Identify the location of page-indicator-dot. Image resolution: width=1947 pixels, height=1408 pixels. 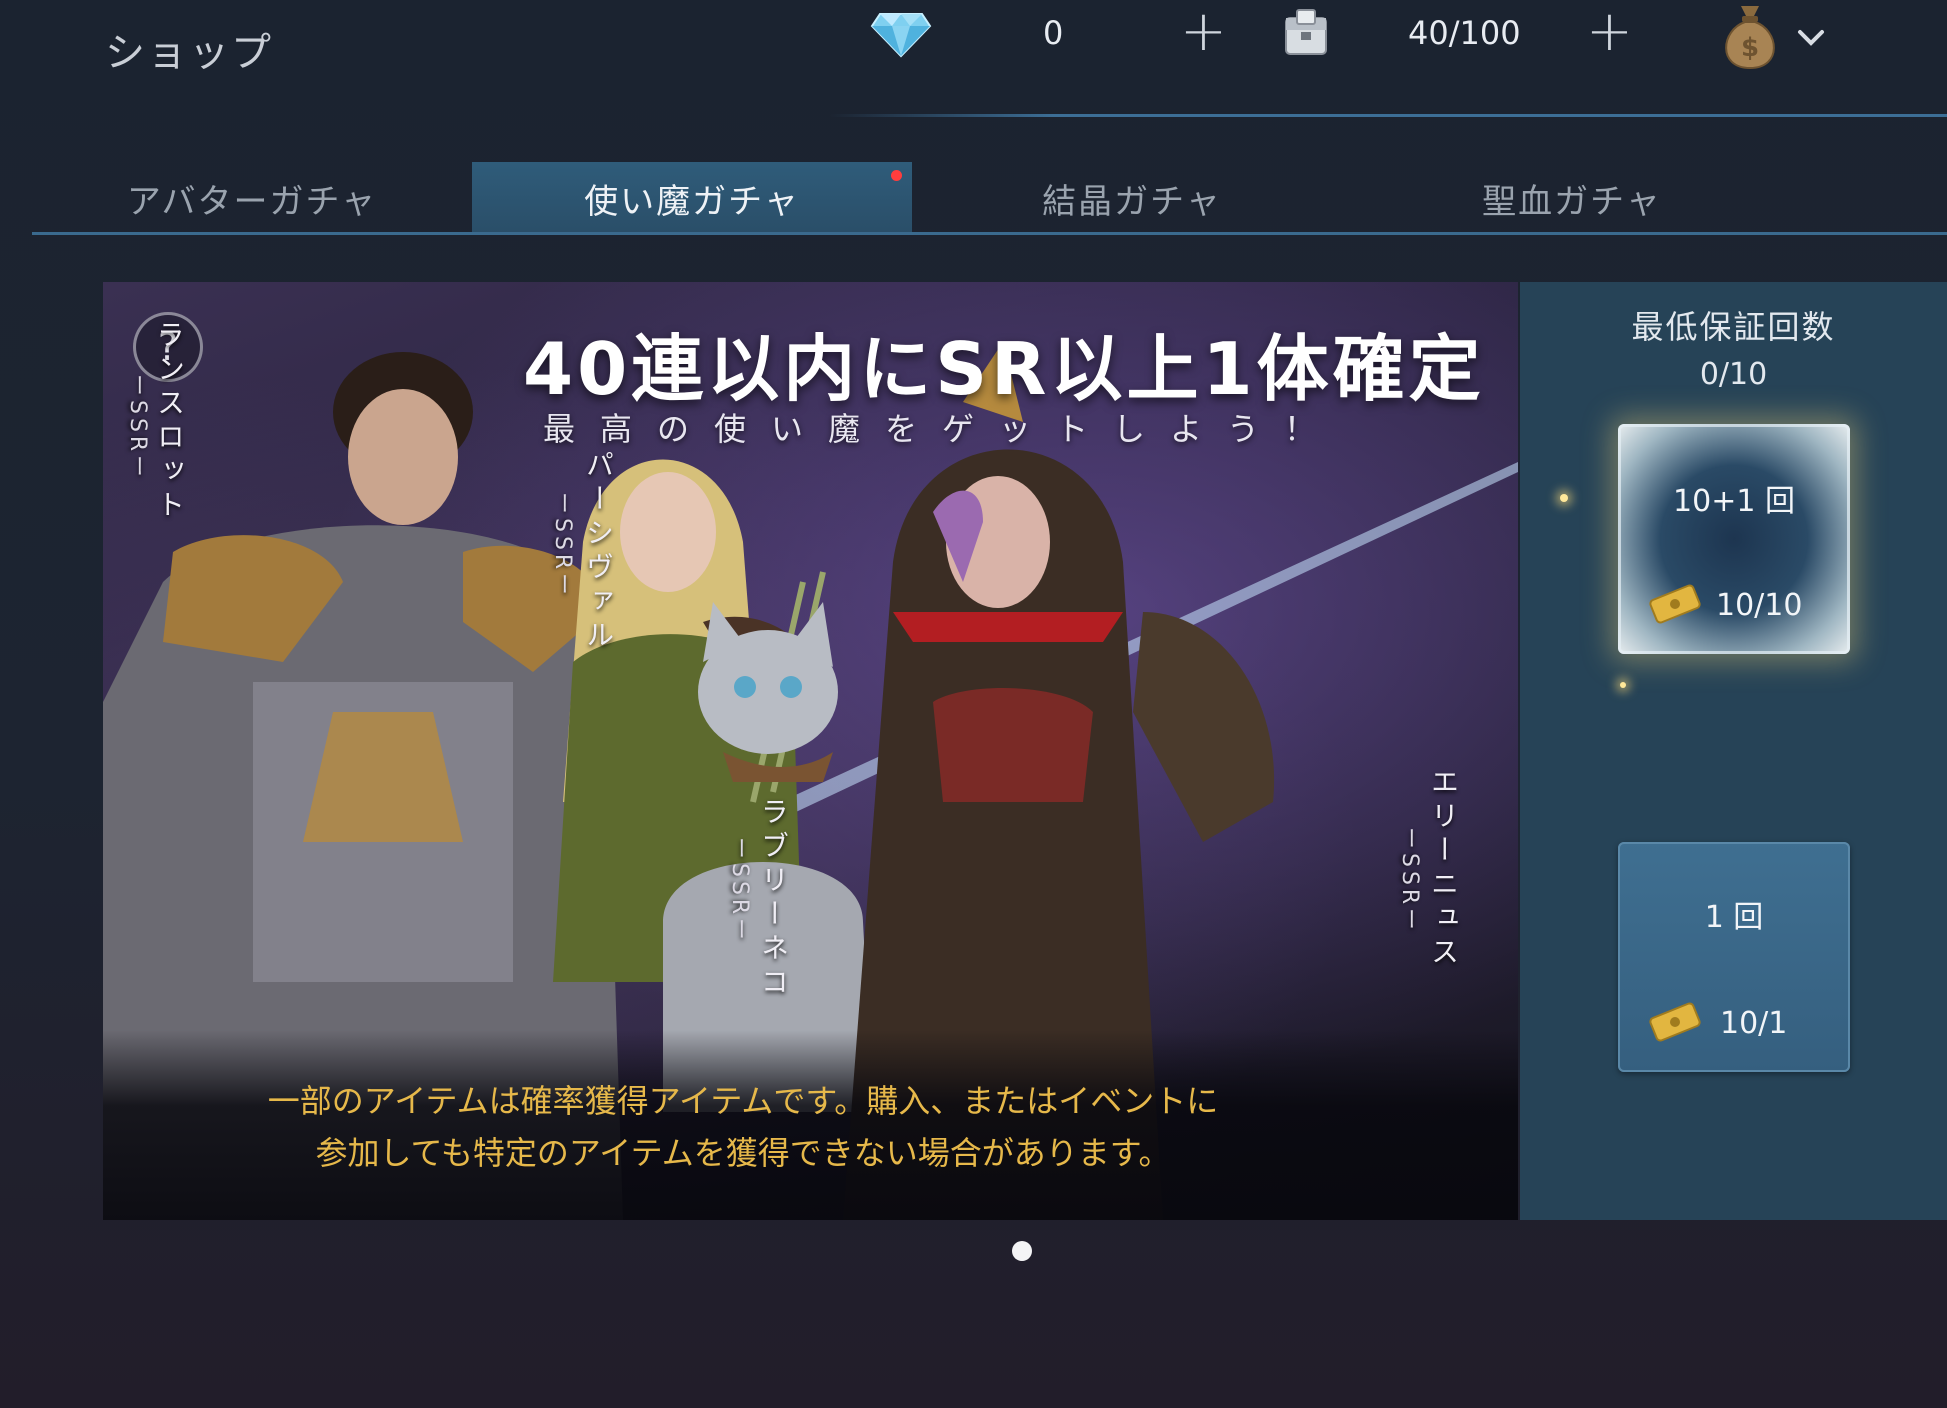
(1022, 1251).